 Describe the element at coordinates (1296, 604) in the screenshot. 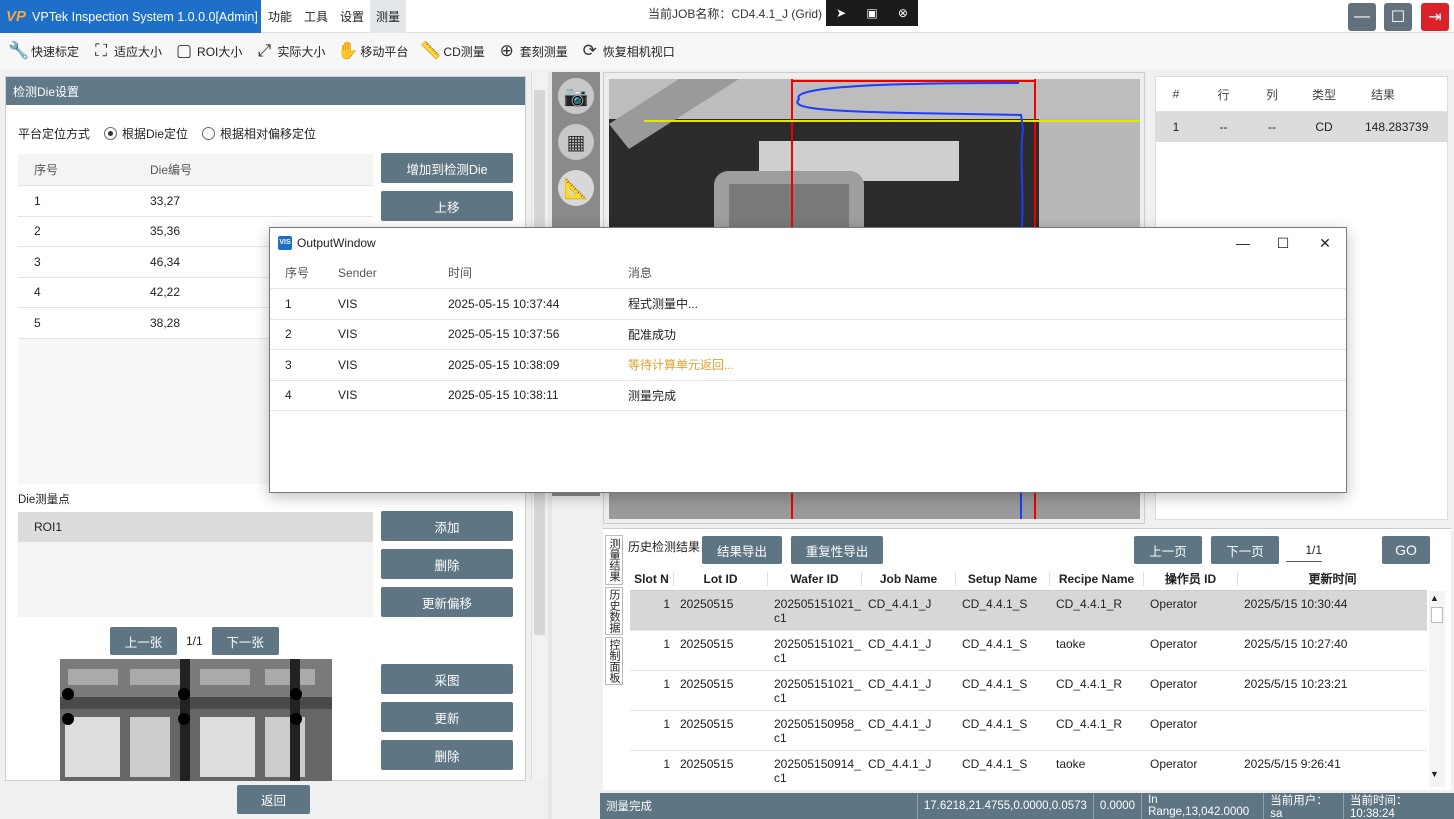

I see `cell-time: 2025/5/15 10:30:44` at that location.